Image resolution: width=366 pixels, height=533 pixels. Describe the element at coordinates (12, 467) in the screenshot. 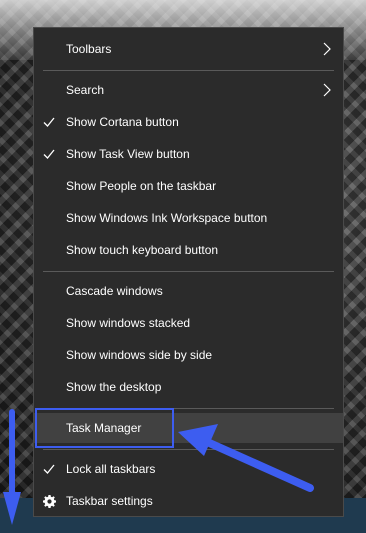

I see `down-arrow-icon` at that location.